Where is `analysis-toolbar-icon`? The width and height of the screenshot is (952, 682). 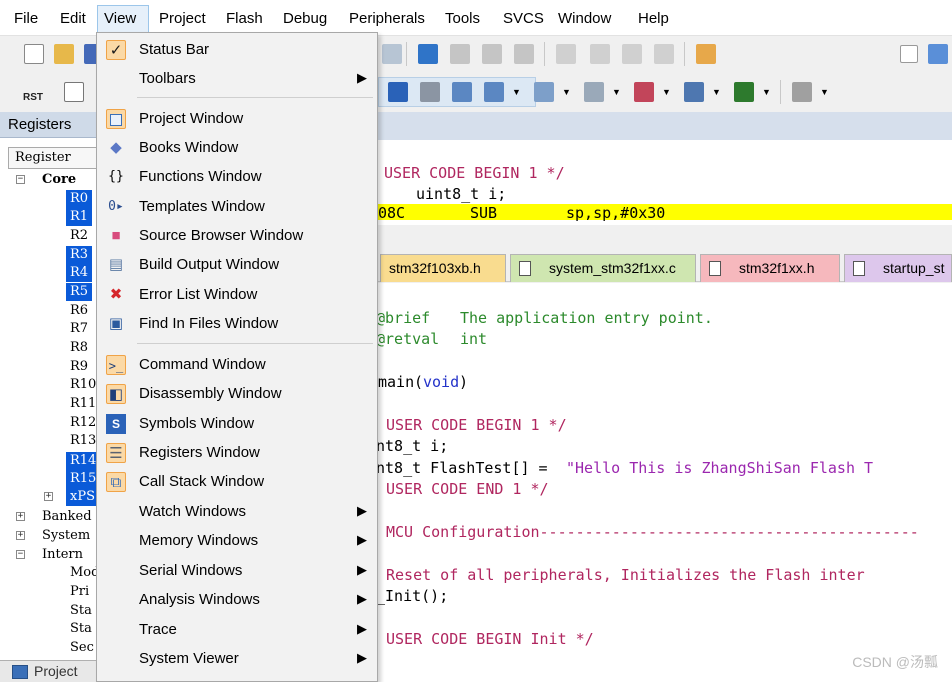
analysis-toolbar-icon is located at coordinates (644, 92).